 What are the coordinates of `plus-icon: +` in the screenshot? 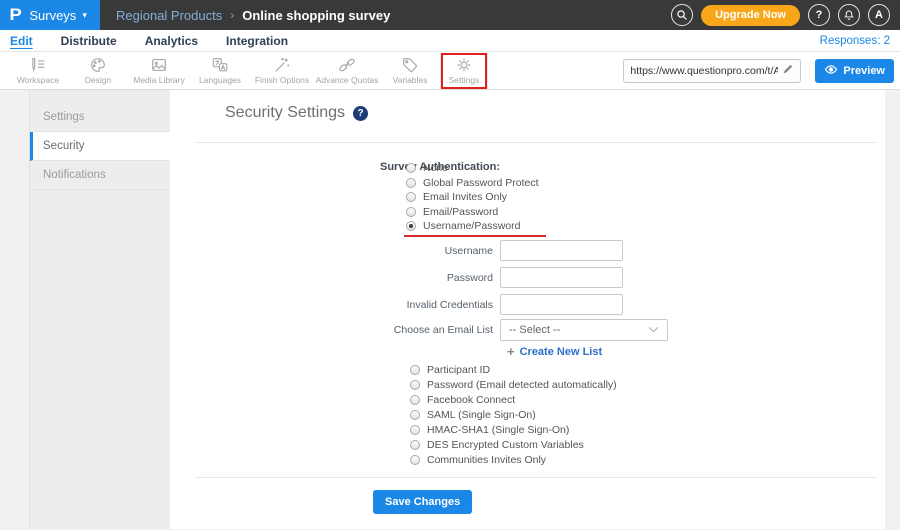 It's located at (511, 351).